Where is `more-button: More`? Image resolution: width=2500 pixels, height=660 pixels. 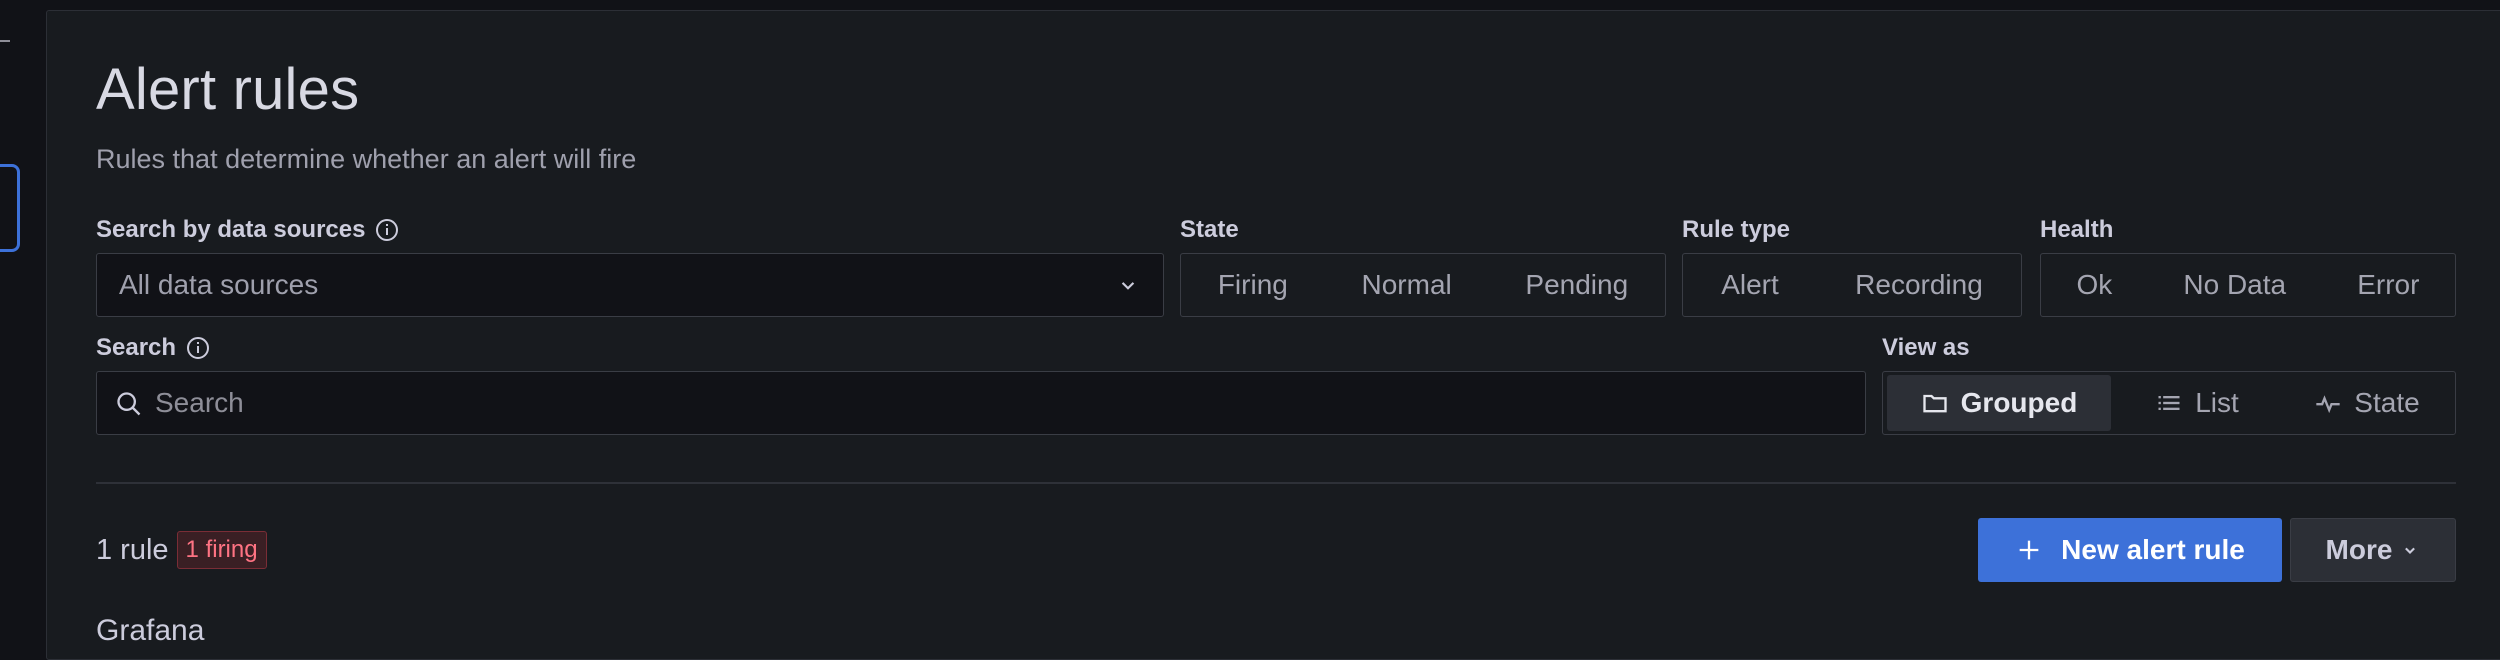 more-button: More is located at coordinates (2373, 550).